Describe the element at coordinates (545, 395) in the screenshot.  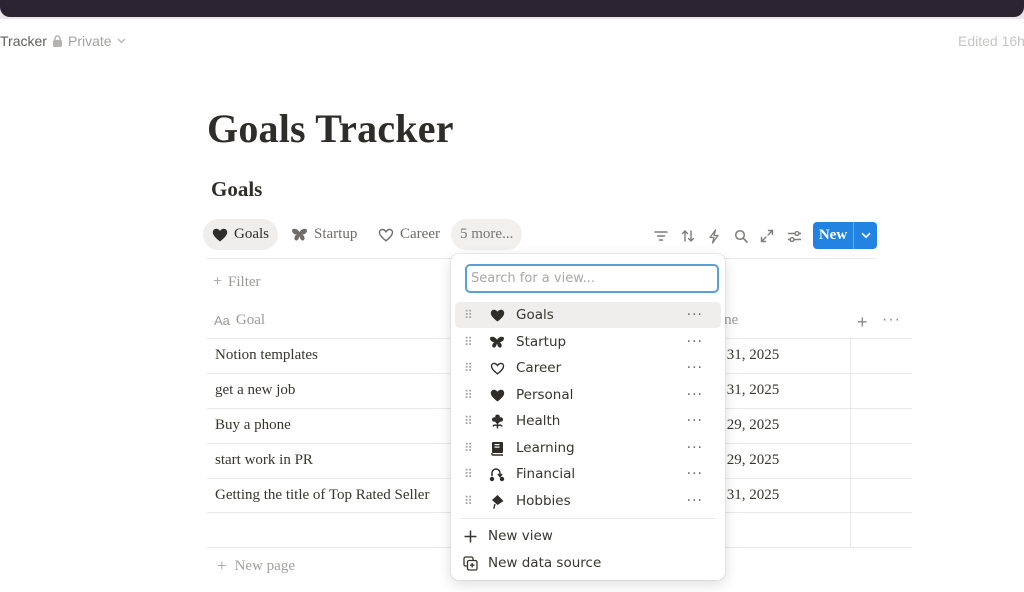
I see `view-label: Personal` at that location.